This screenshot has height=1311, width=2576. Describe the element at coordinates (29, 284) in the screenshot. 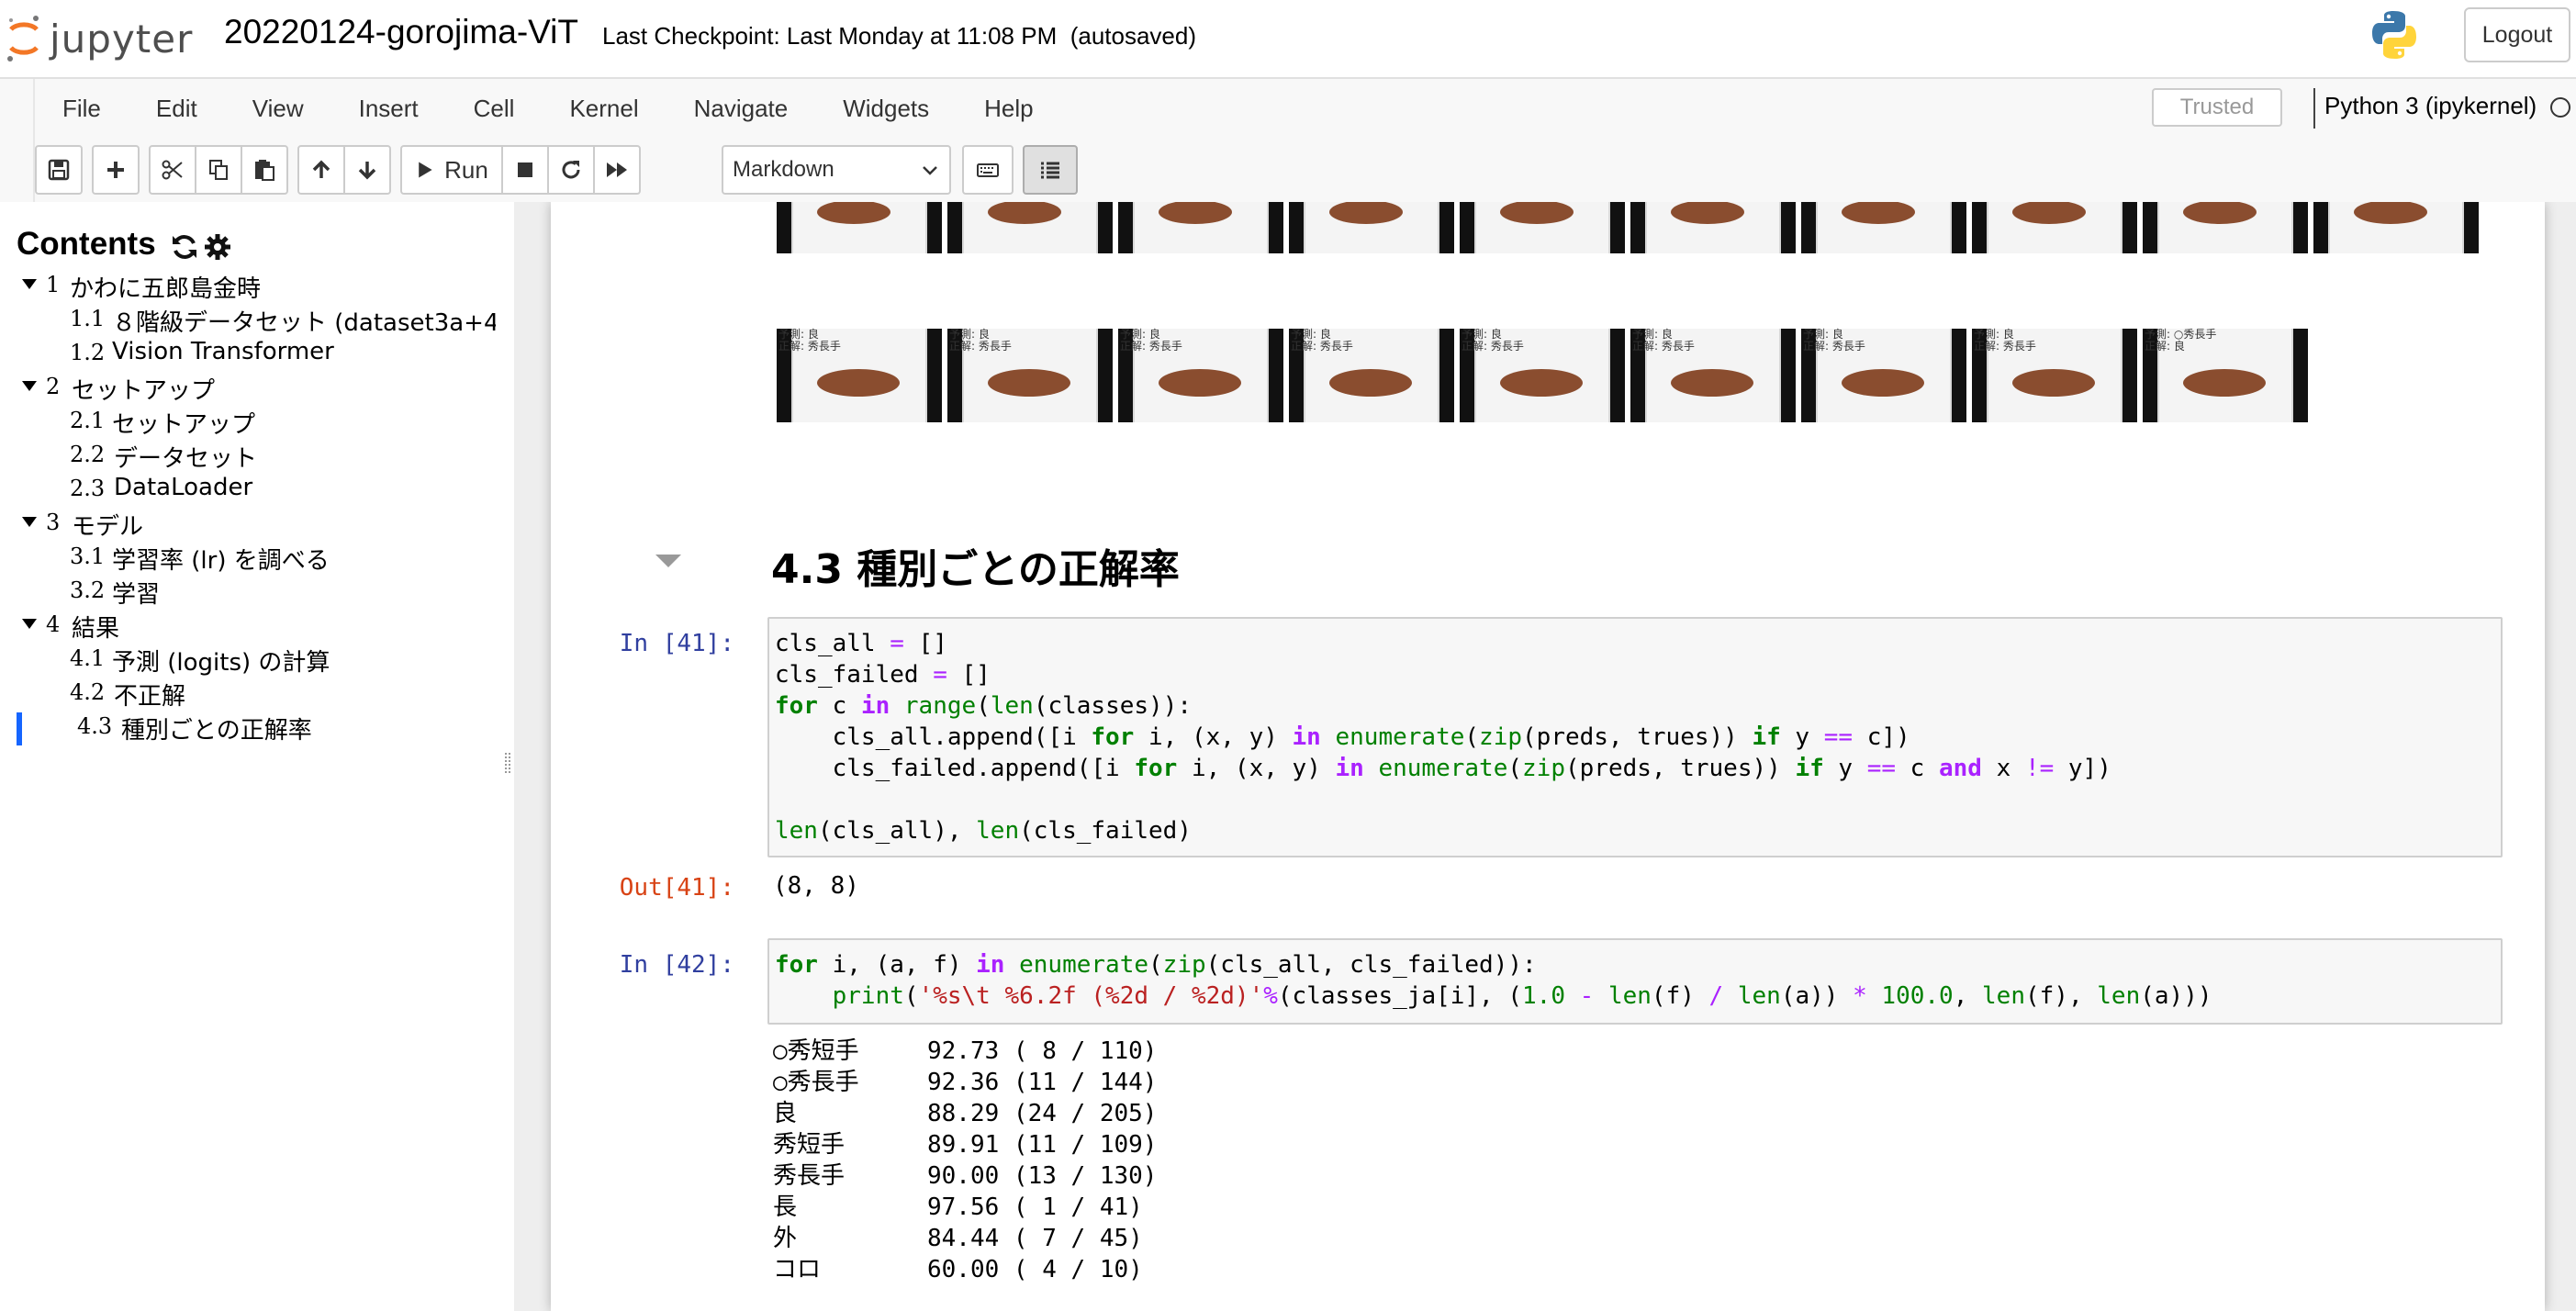

I see `caret-down-icon` at that location.